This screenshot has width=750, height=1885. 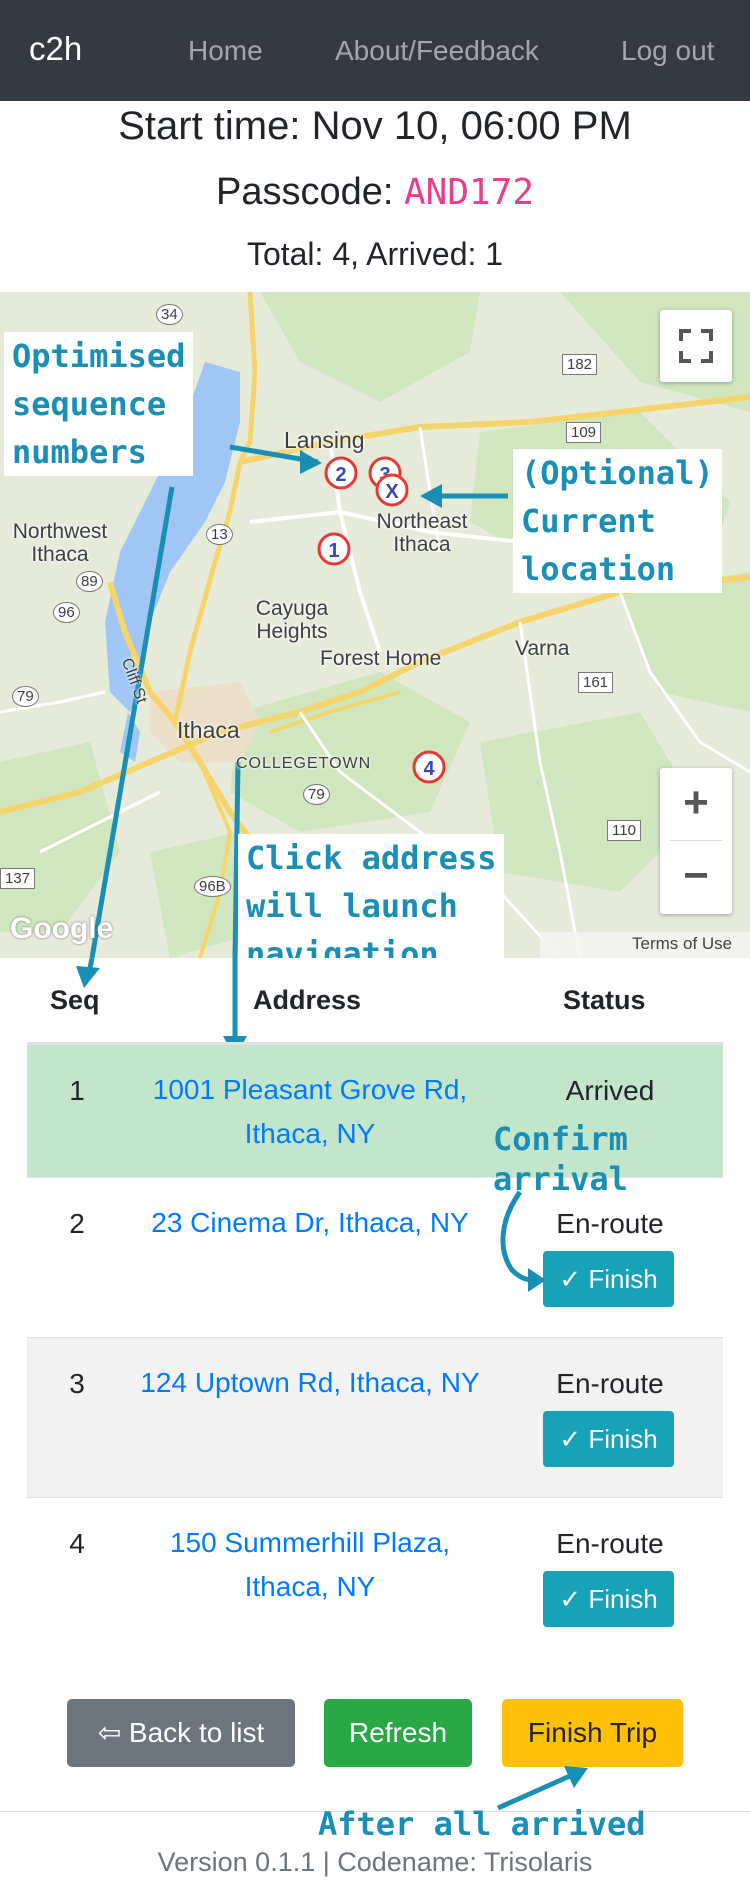 I want to click on passcode-value: AND172, so click(x=469, y=192).